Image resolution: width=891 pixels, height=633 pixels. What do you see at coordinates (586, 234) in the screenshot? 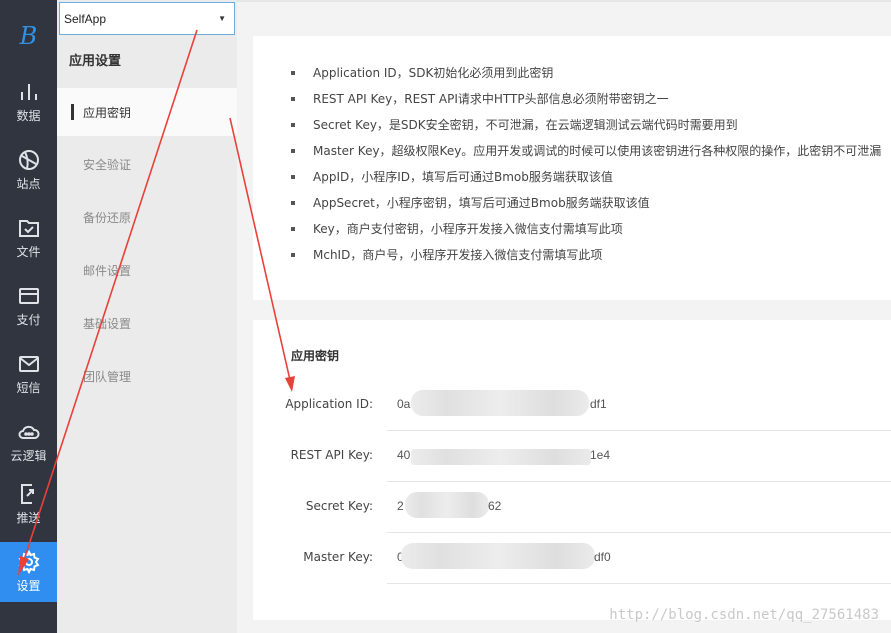
I see `info-item: Key，商户支付密钥，小程序开发接入微信支付需填写此项` at bounding box center [586, 234].